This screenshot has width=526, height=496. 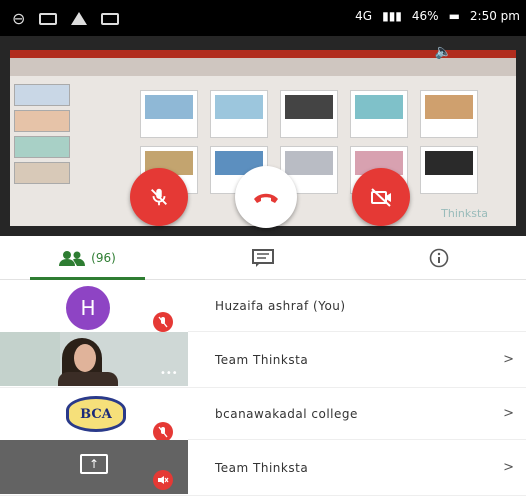 I want to click on tab-chat, so click(x=263, y=258).